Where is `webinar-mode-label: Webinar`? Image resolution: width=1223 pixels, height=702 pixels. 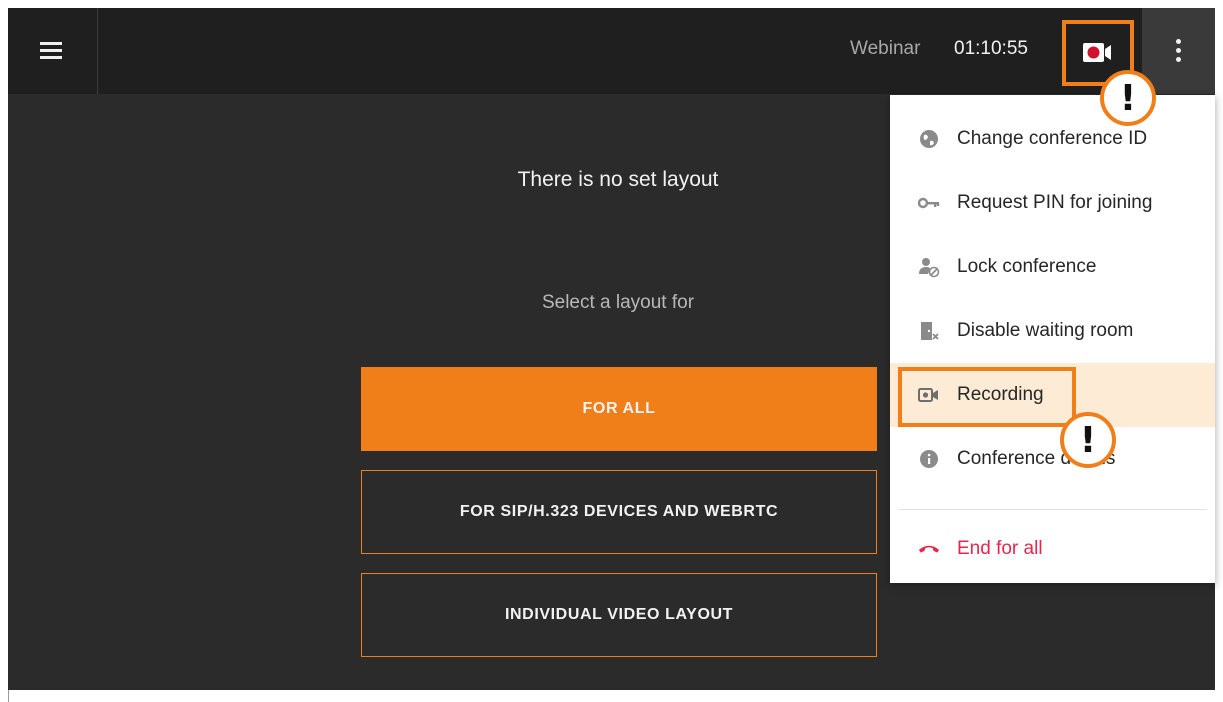 webinar-mode-label: Webinar is located at coordinates (885, 48).